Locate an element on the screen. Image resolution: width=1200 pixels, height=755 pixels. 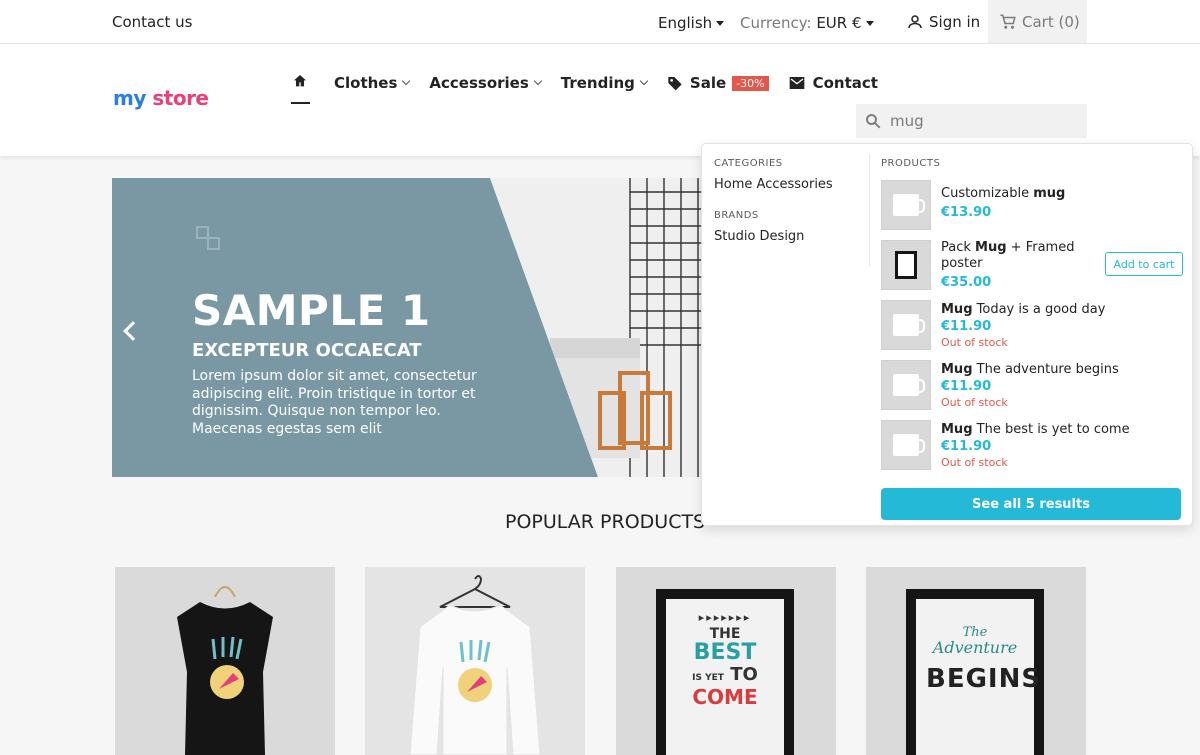
product-name: Mug The best is yet to come is located at coordinates (1051, 430).